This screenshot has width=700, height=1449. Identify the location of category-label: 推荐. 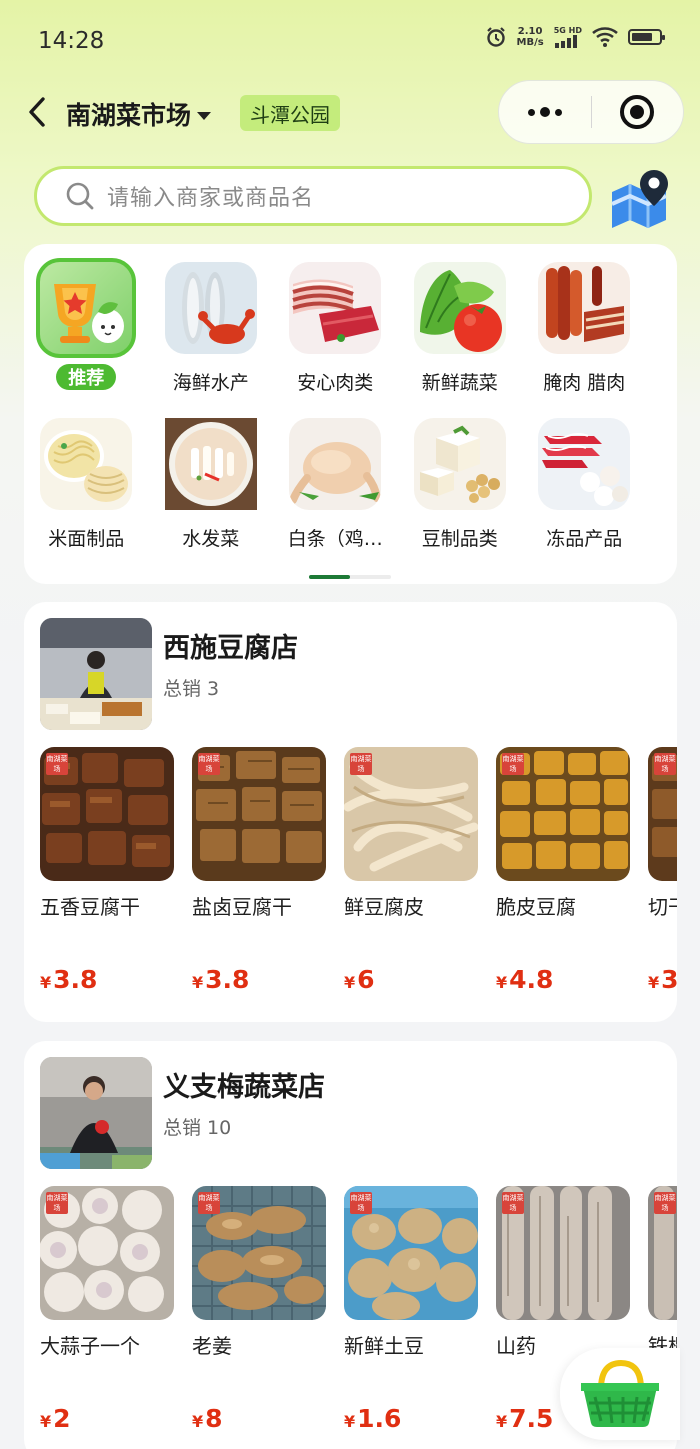
(86, 377).